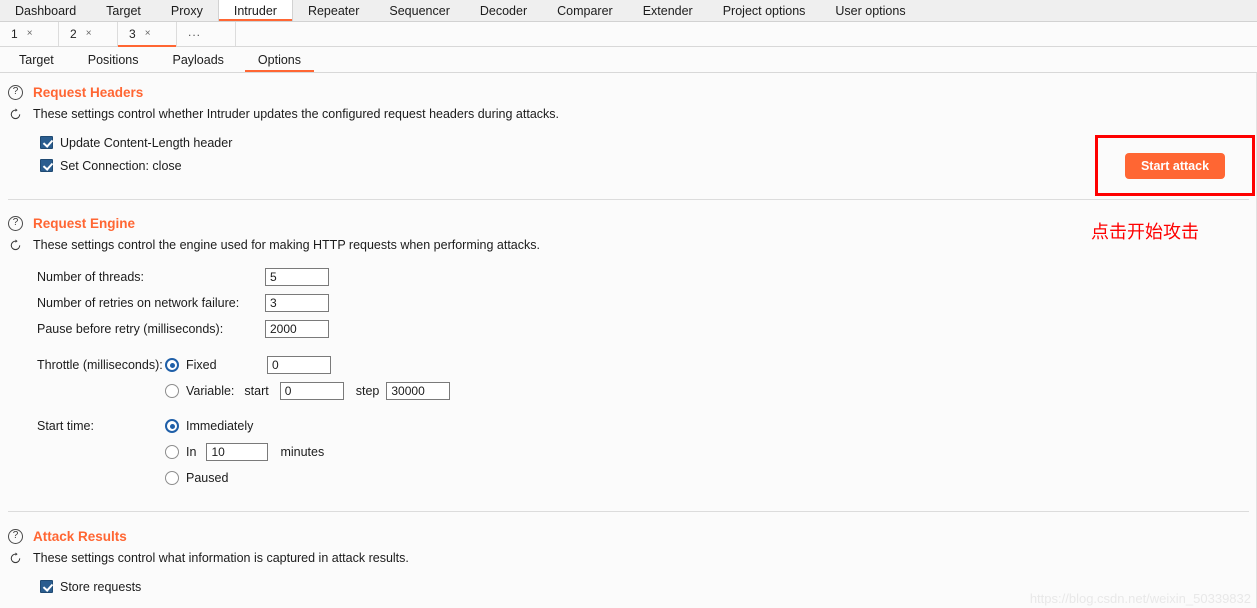 The height and width of the screenshot is (608, 1257). I want to click on main-tab-decoder: Decoder, so click(503, 10).